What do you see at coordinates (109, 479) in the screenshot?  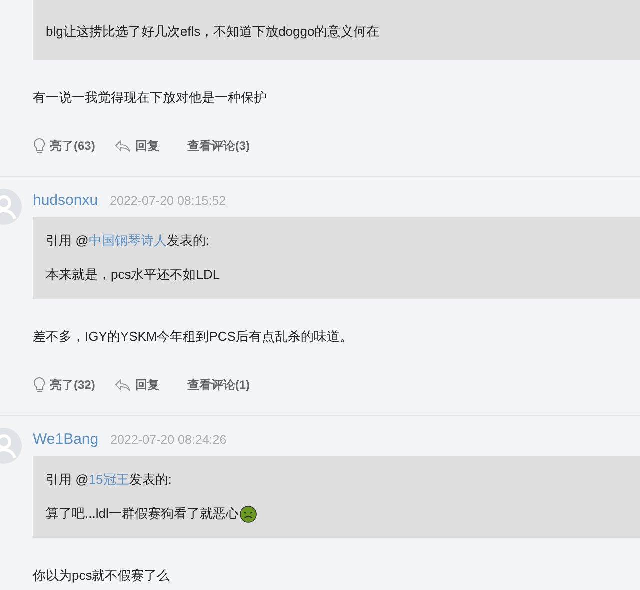 I see `quote-header: 引用 @15冠王发表的:` at bounding box center [109, 479].